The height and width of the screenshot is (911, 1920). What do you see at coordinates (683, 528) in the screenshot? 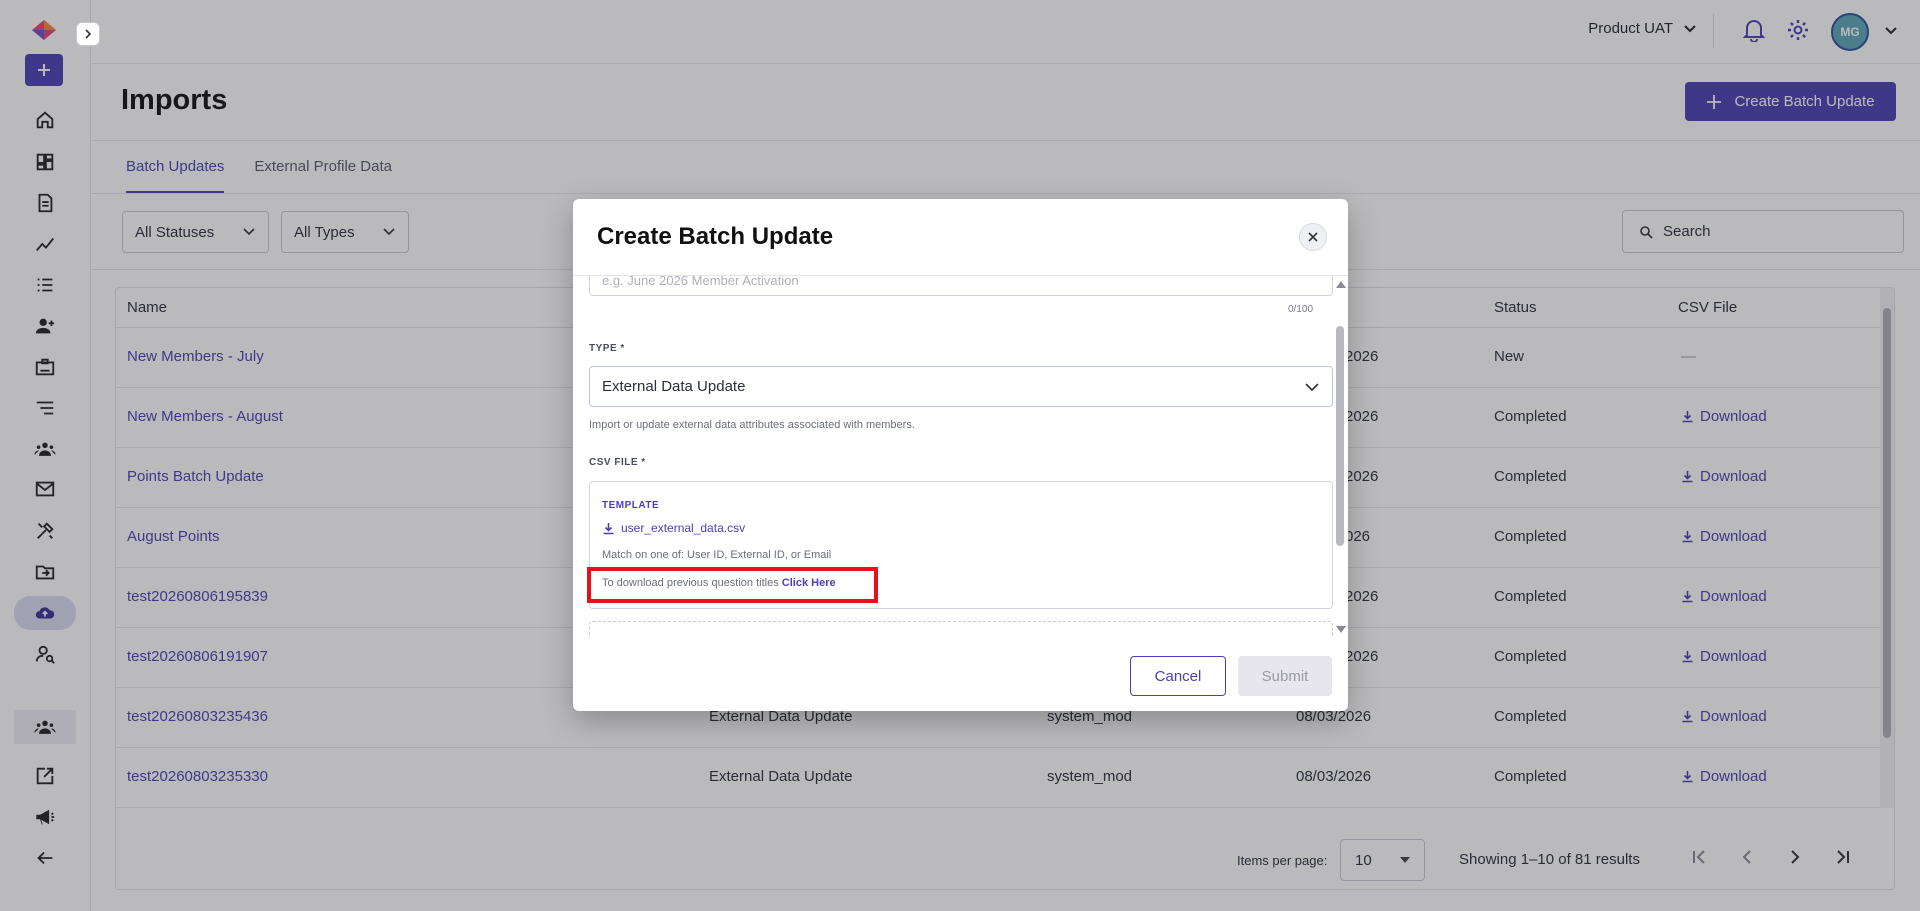
I see `template-filename: user_external_data.csv` at bounding box center [683, 528].